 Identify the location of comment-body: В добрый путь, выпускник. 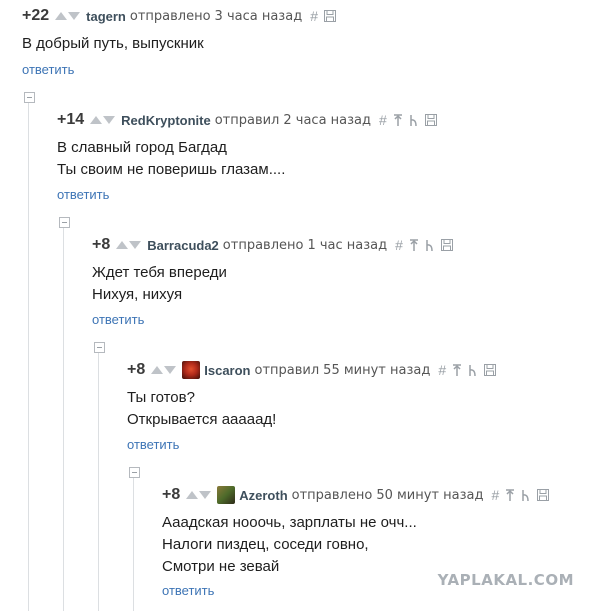
(113, 43).